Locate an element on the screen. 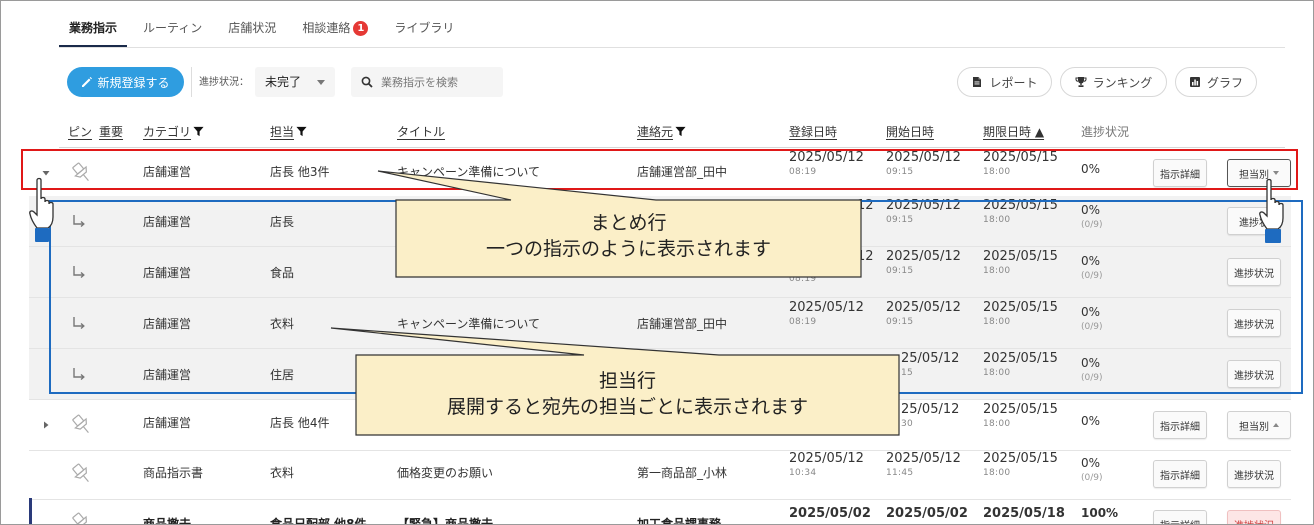 The width and height of the screenshot is (1314, 525). col-category: カテゴリ is located at coordinates (173, 131).